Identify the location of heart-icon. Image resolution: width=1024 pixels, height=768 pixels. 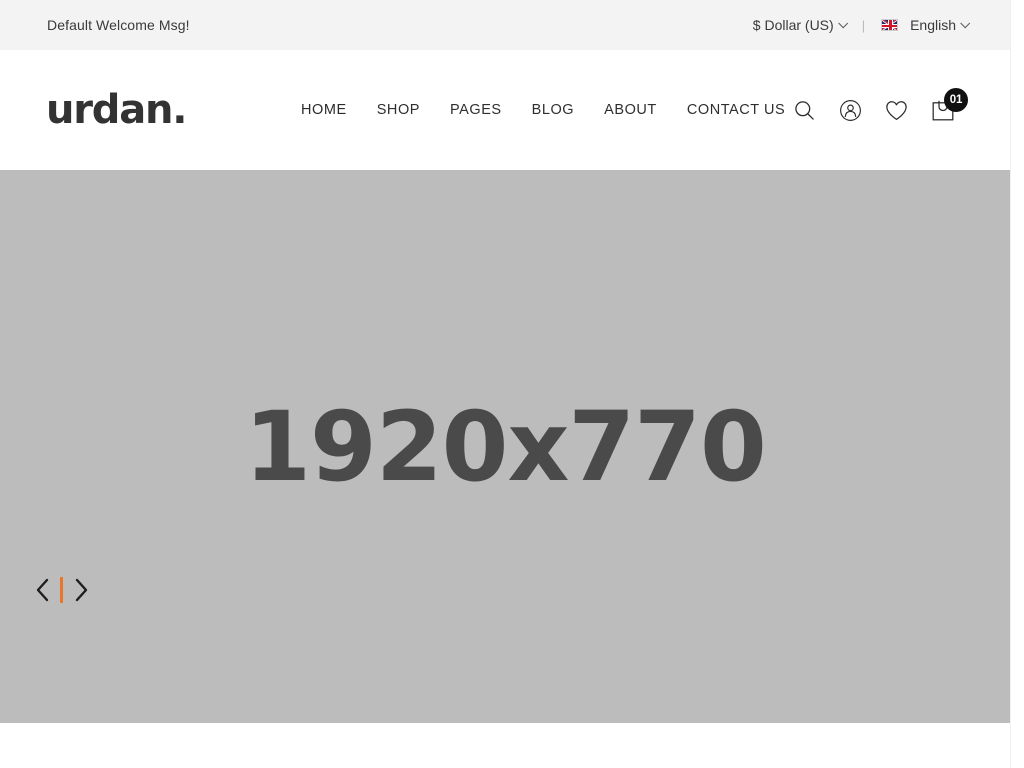
(896, 110).